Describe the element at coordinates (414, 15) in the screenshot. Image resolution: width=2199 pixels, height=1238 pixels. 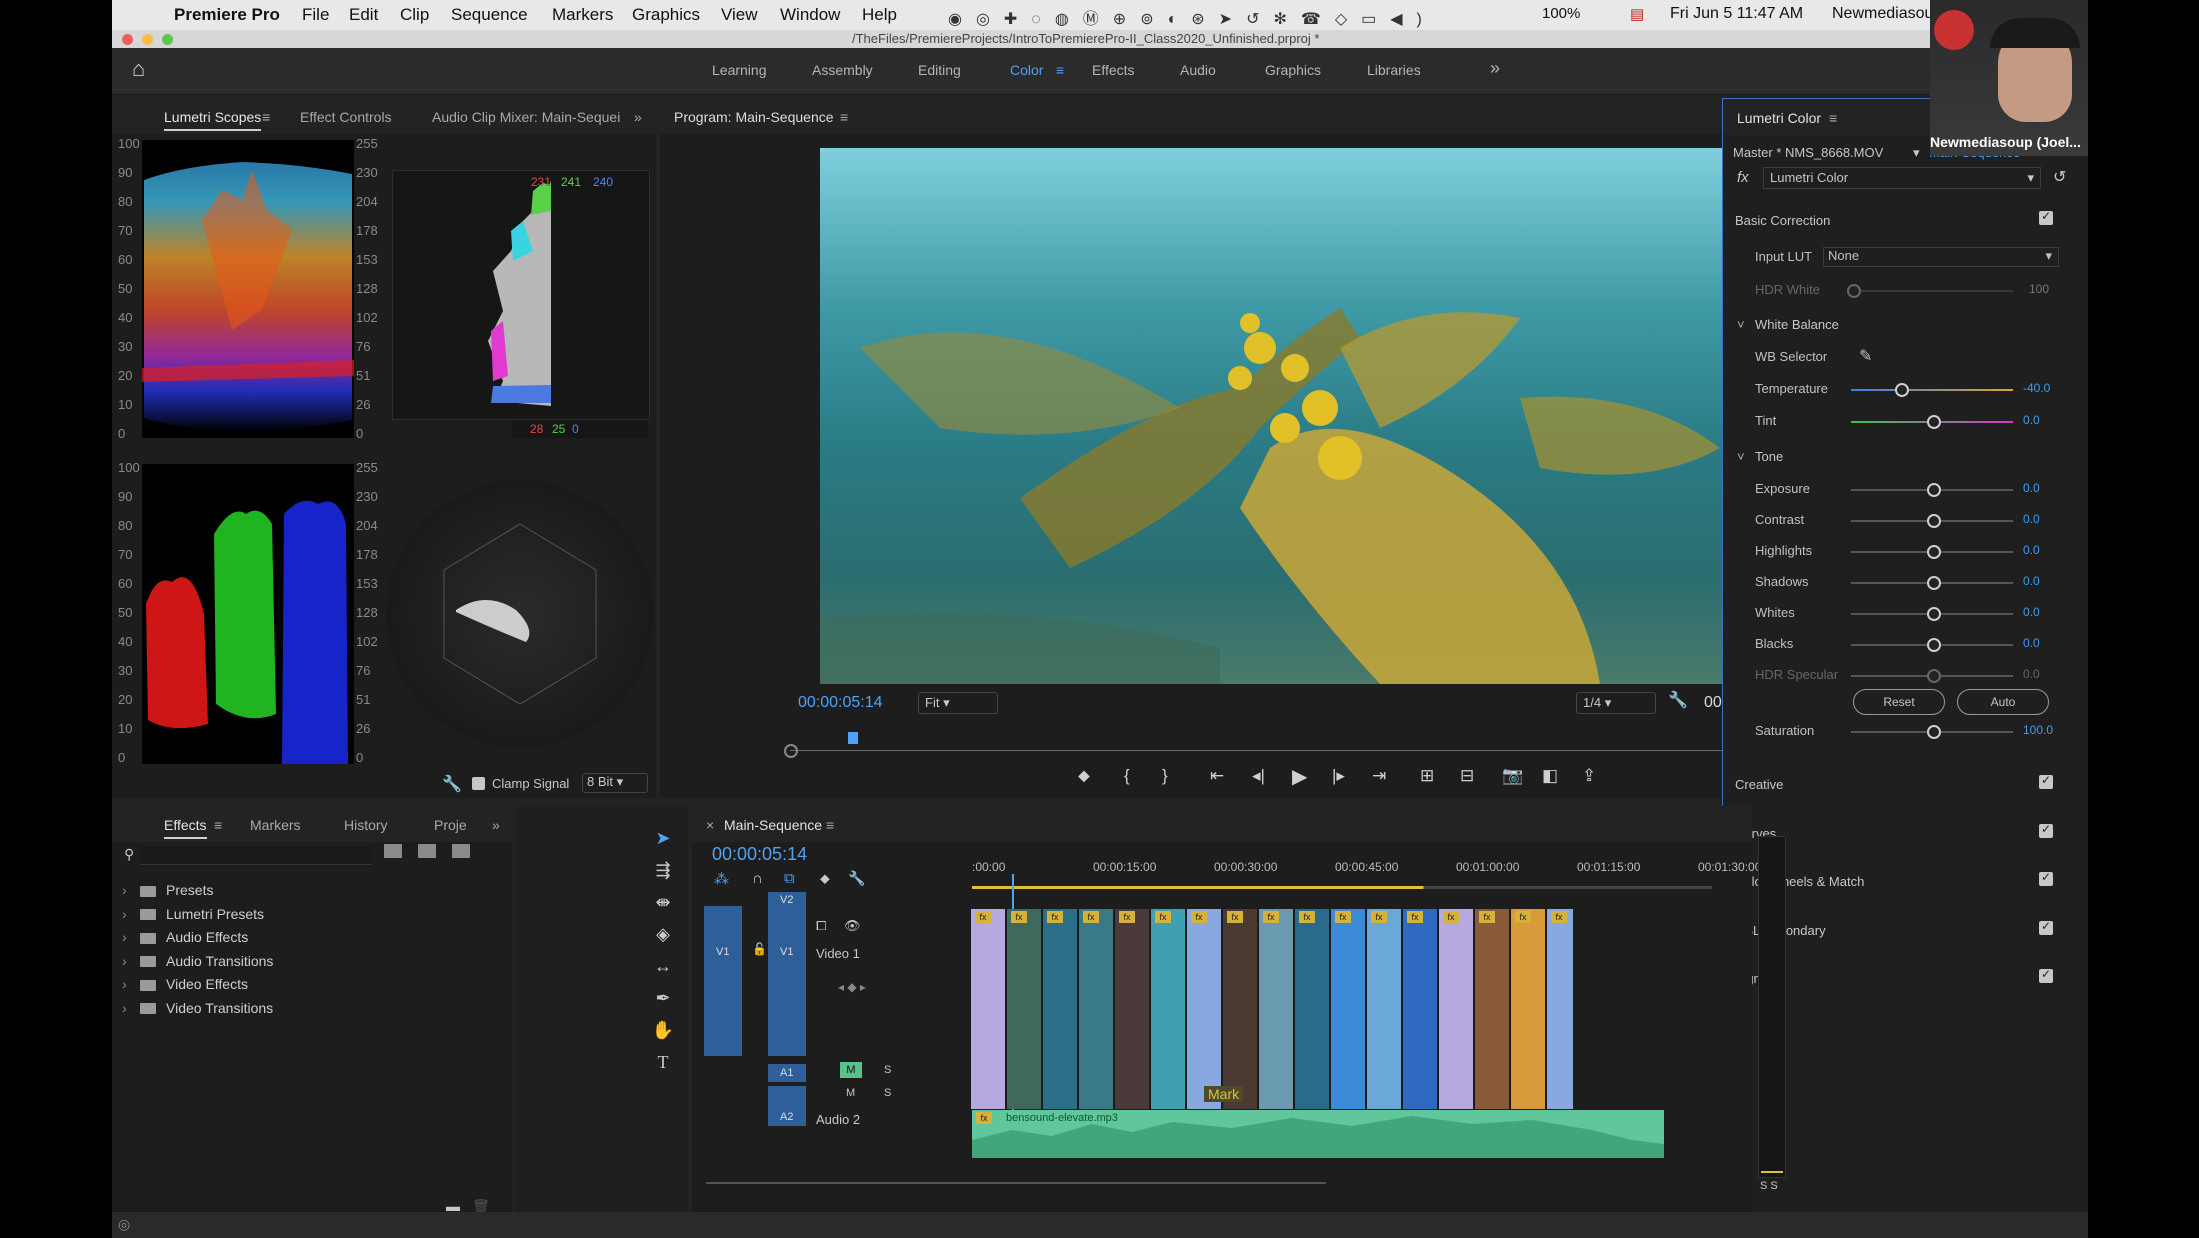
I see `menu-clip: Clip` at that location.